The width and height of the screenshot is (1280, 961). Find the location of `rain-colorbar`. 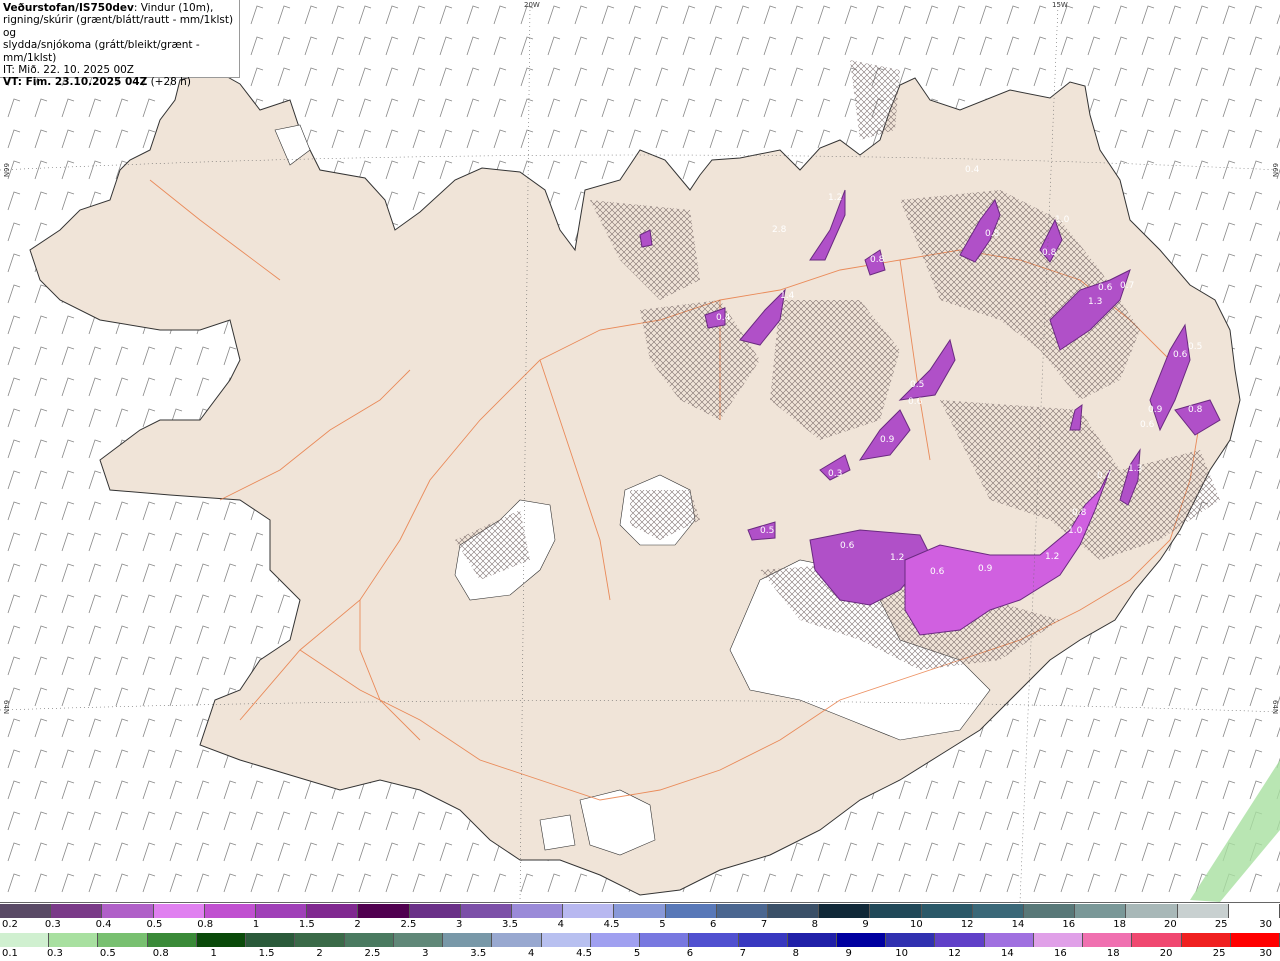

rain-colorbar is located at coordinates (640, 940).